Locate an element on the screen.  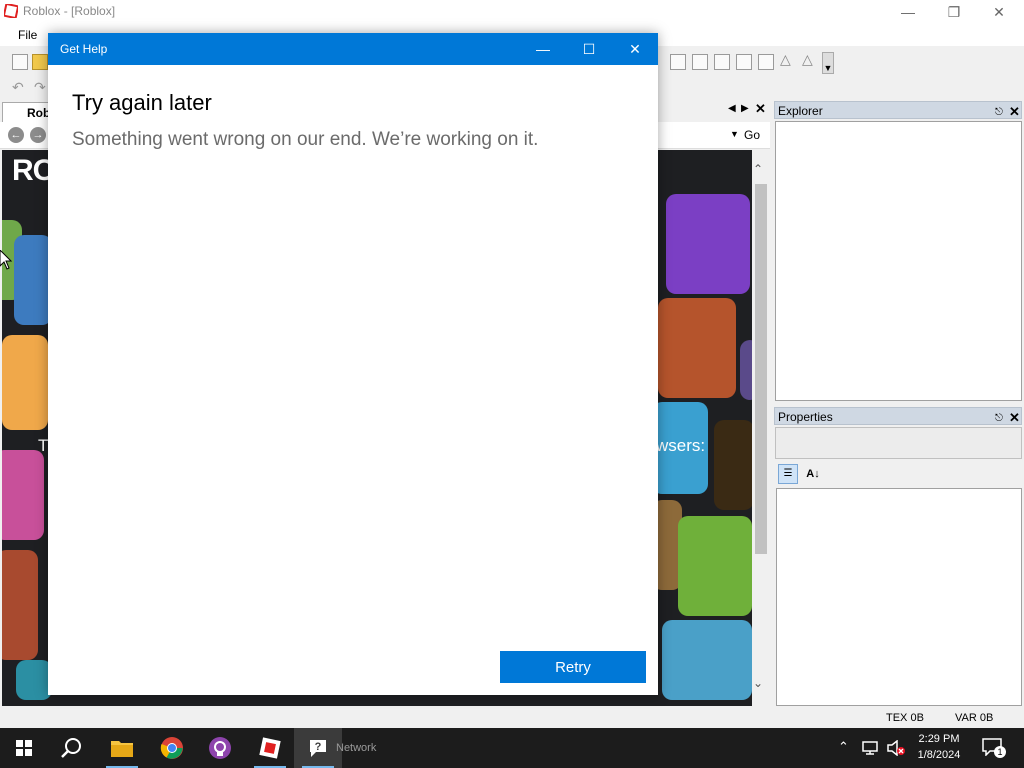
search-icon is located at coordinates (71, 748).